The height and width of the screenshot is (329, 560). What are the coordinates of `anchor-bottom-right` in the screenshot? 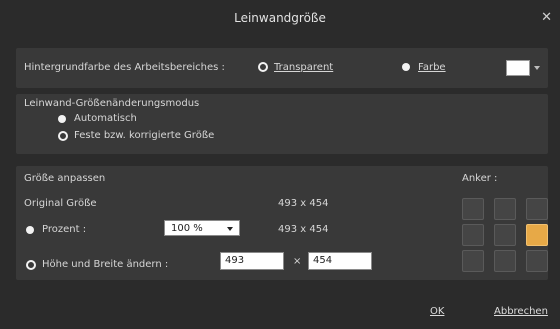 It's located at (537, 261).